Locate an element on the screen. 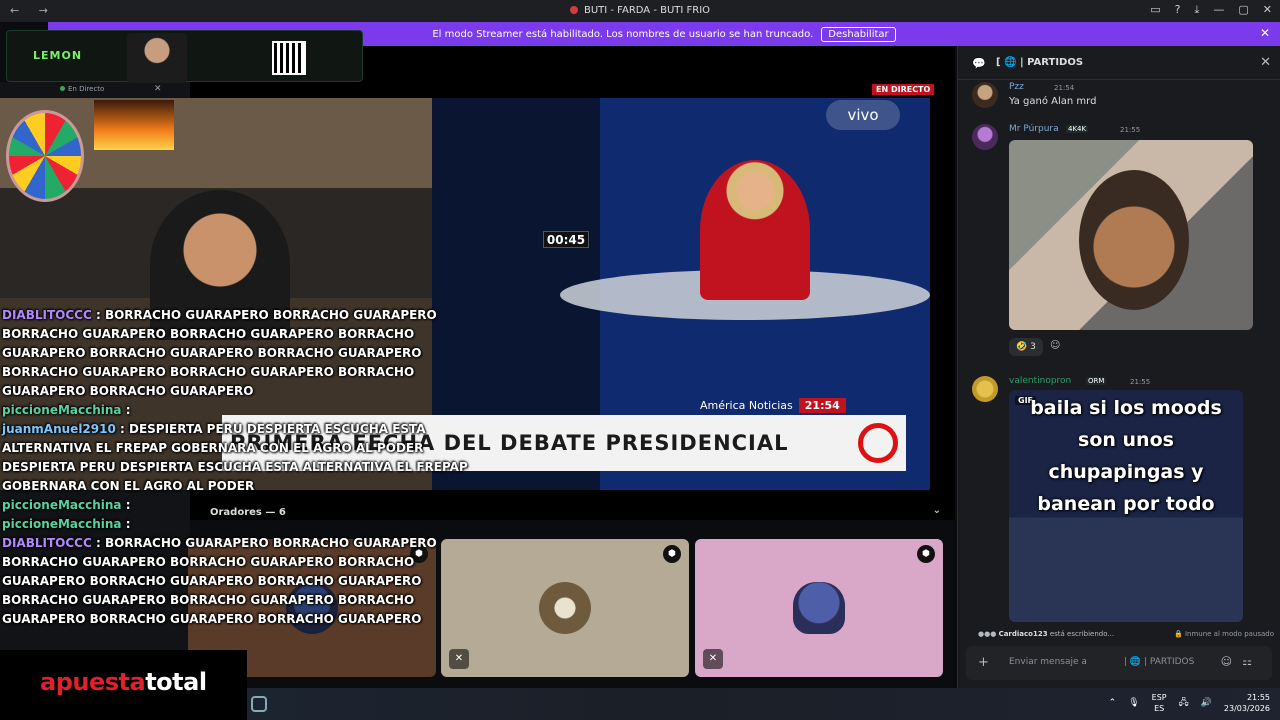 The image size is (1280, 720). fireplace-screen is located at coordinates (134, 125).